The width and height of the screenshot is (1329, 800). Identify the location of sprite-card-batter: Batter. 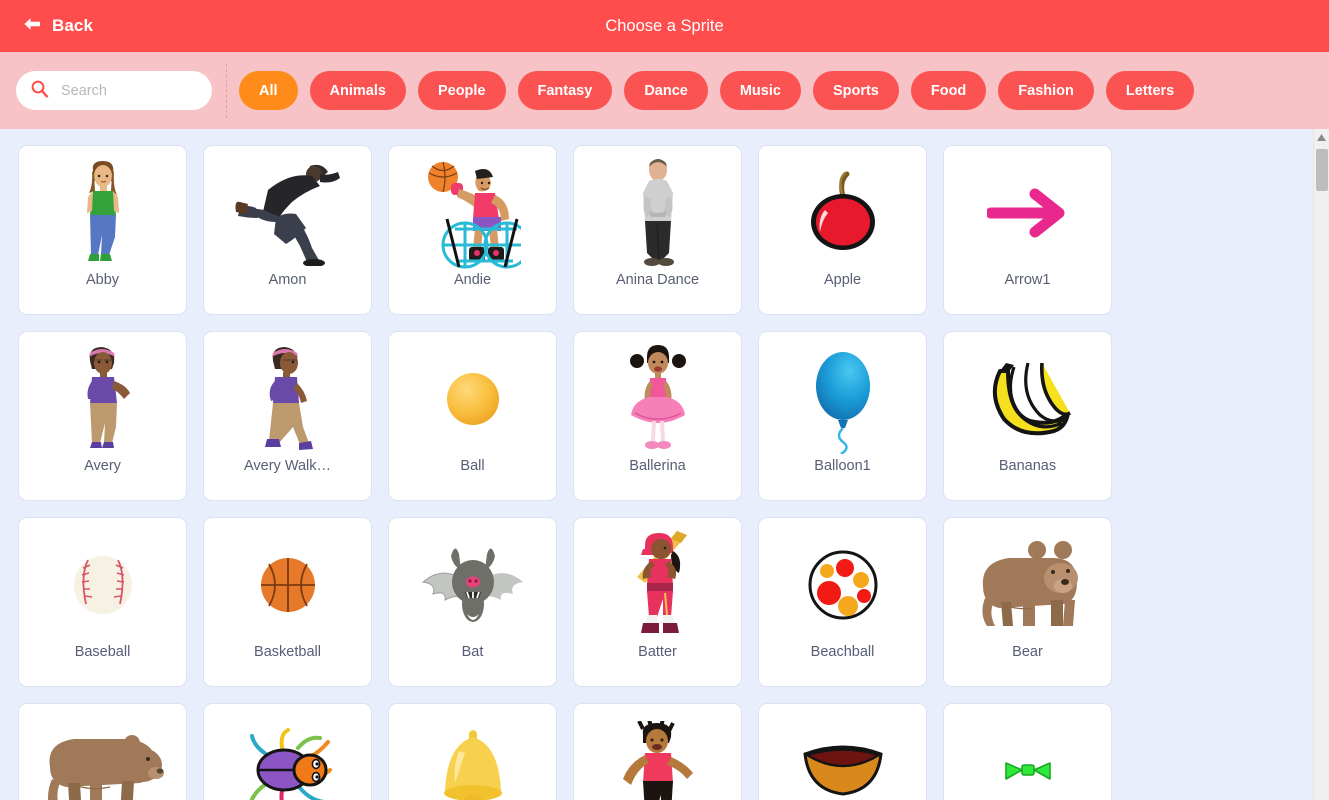
(657, 602).